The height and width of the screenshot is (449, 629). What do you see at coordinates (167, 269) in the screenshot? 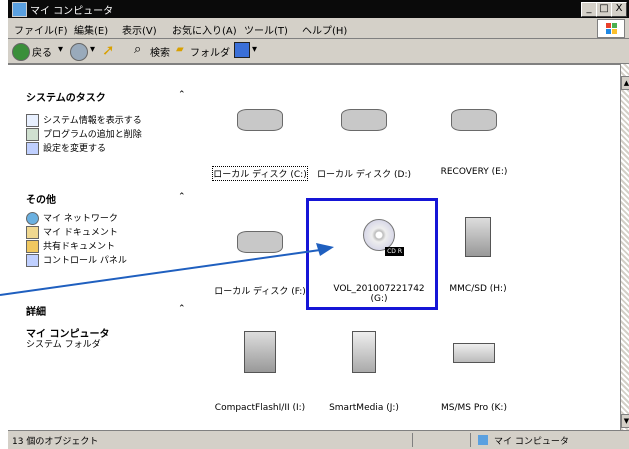
I see `annotation-arrow` at bounding box center [167, 269].